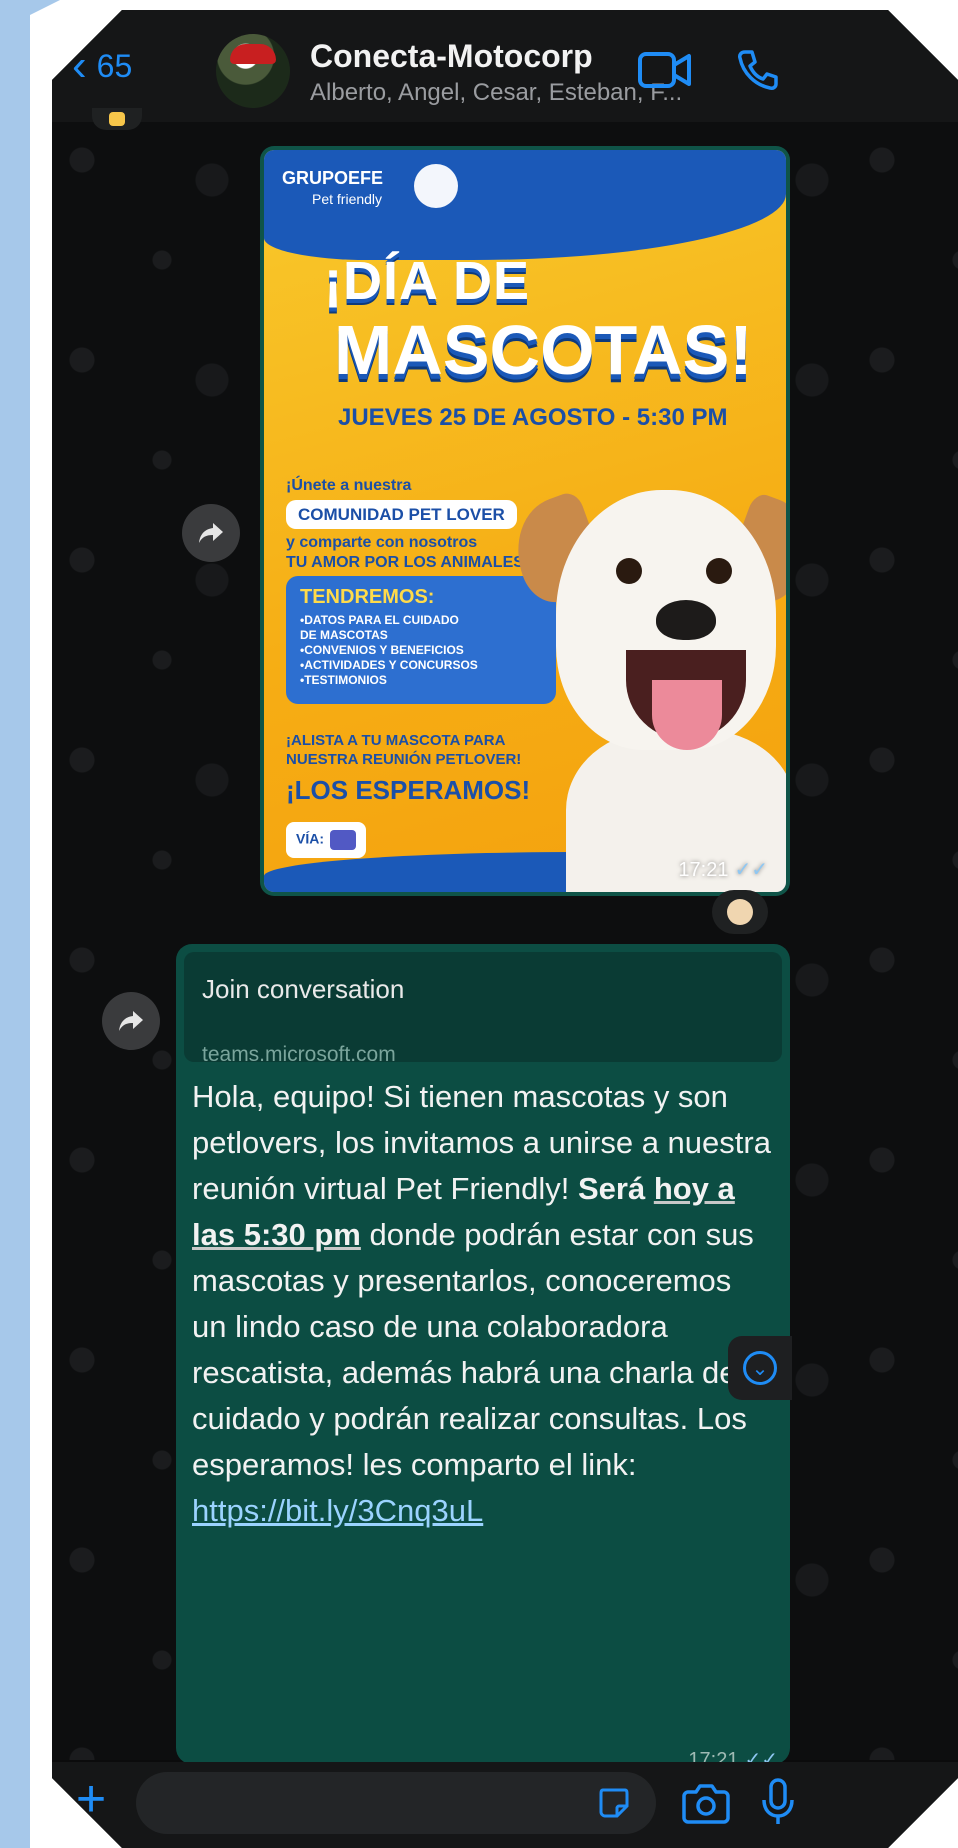  What do you see at coordinates (723, 870) in the screenshot?
I see `image-message-time: 17:21 ✓✓` at bounding box center [723, 870].